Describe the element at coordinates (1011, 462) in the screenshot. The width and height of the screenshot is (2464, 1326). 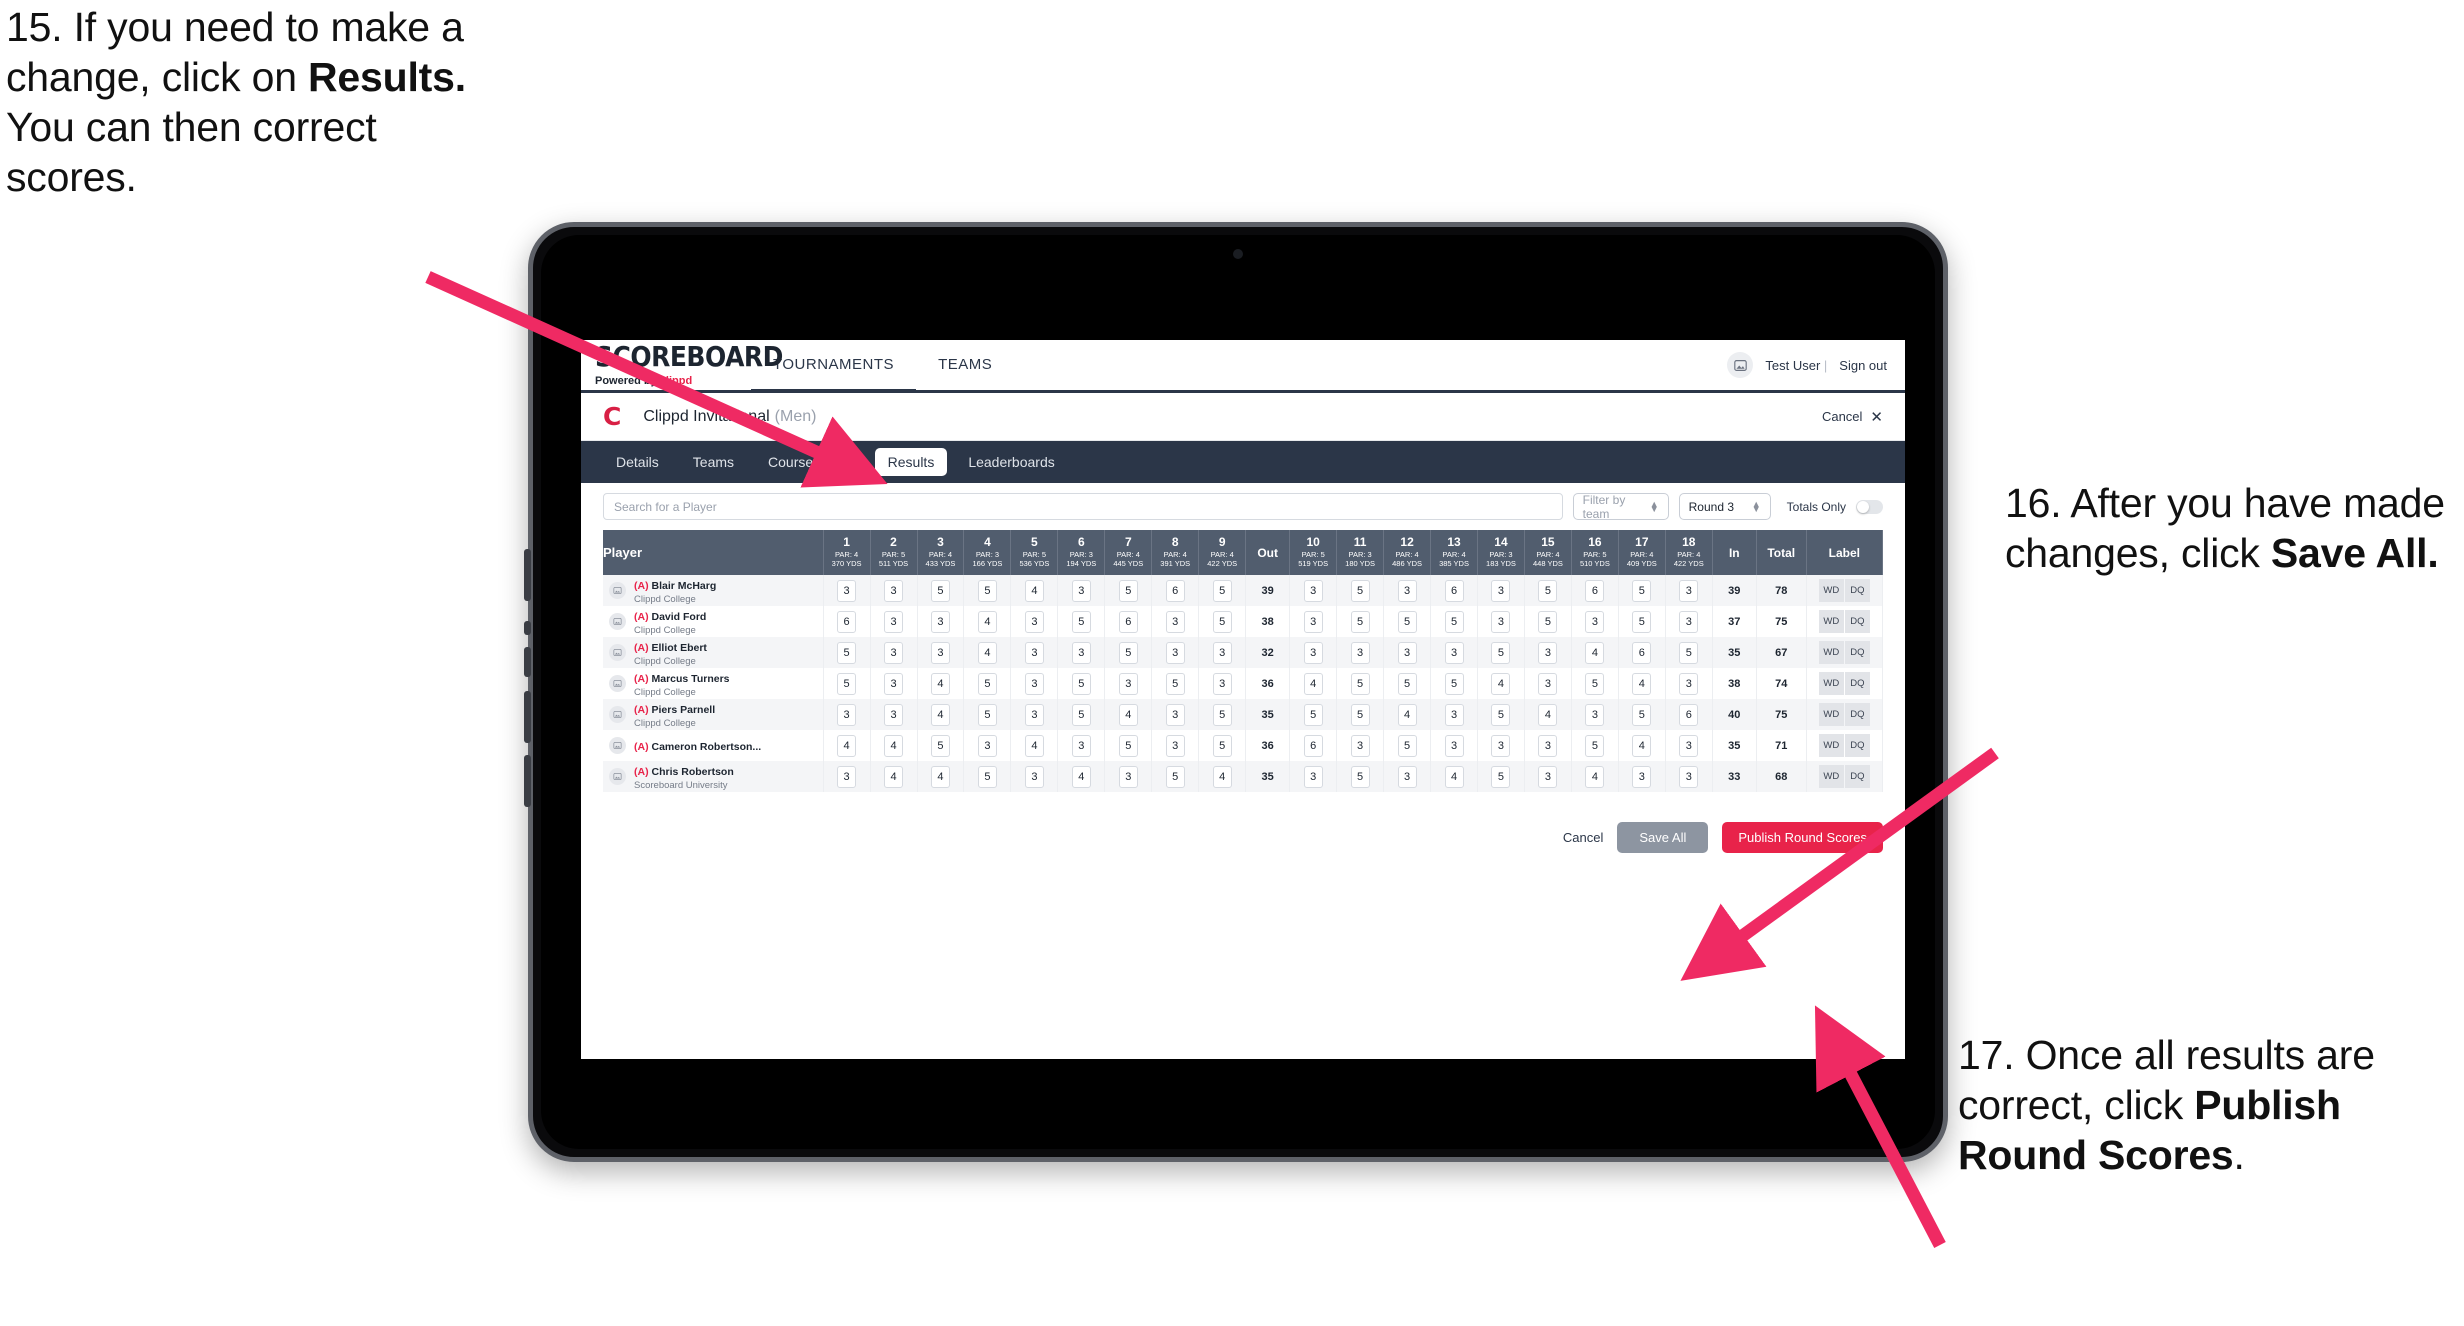
I see `tab-leaderboards: Leaderboards` at that location.